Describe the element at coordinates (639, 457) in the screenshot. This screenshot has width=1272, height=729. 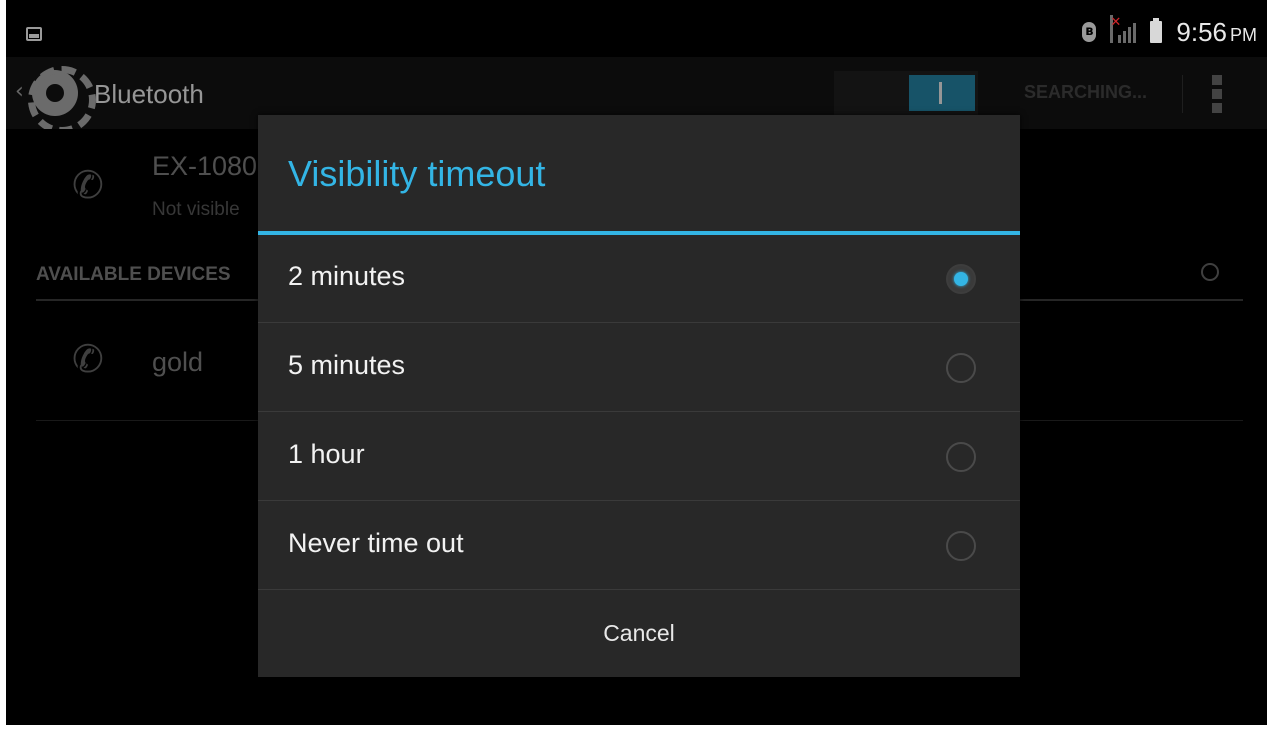
I see `option-1-hour: 1 hour` at that location.